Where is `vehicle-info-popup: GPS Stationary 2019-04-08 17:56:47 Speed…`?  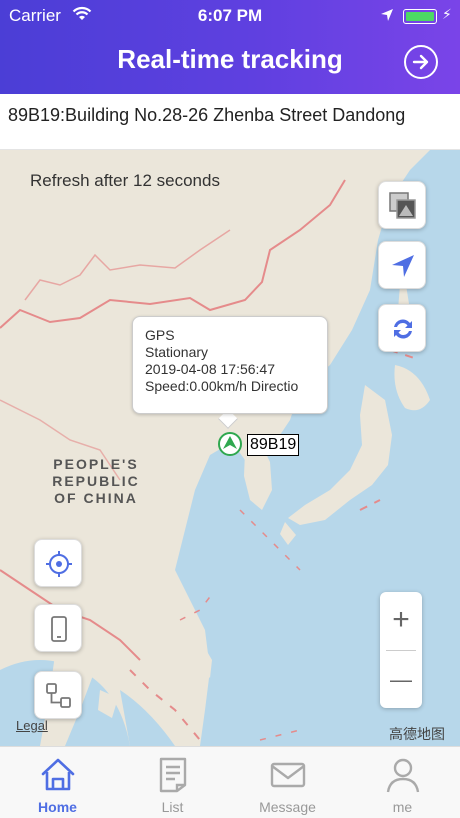
vehicle-info-popup: GPS Stationary 2019-04-08 17:56:47 Speed… is located at coordinates (230, 365).